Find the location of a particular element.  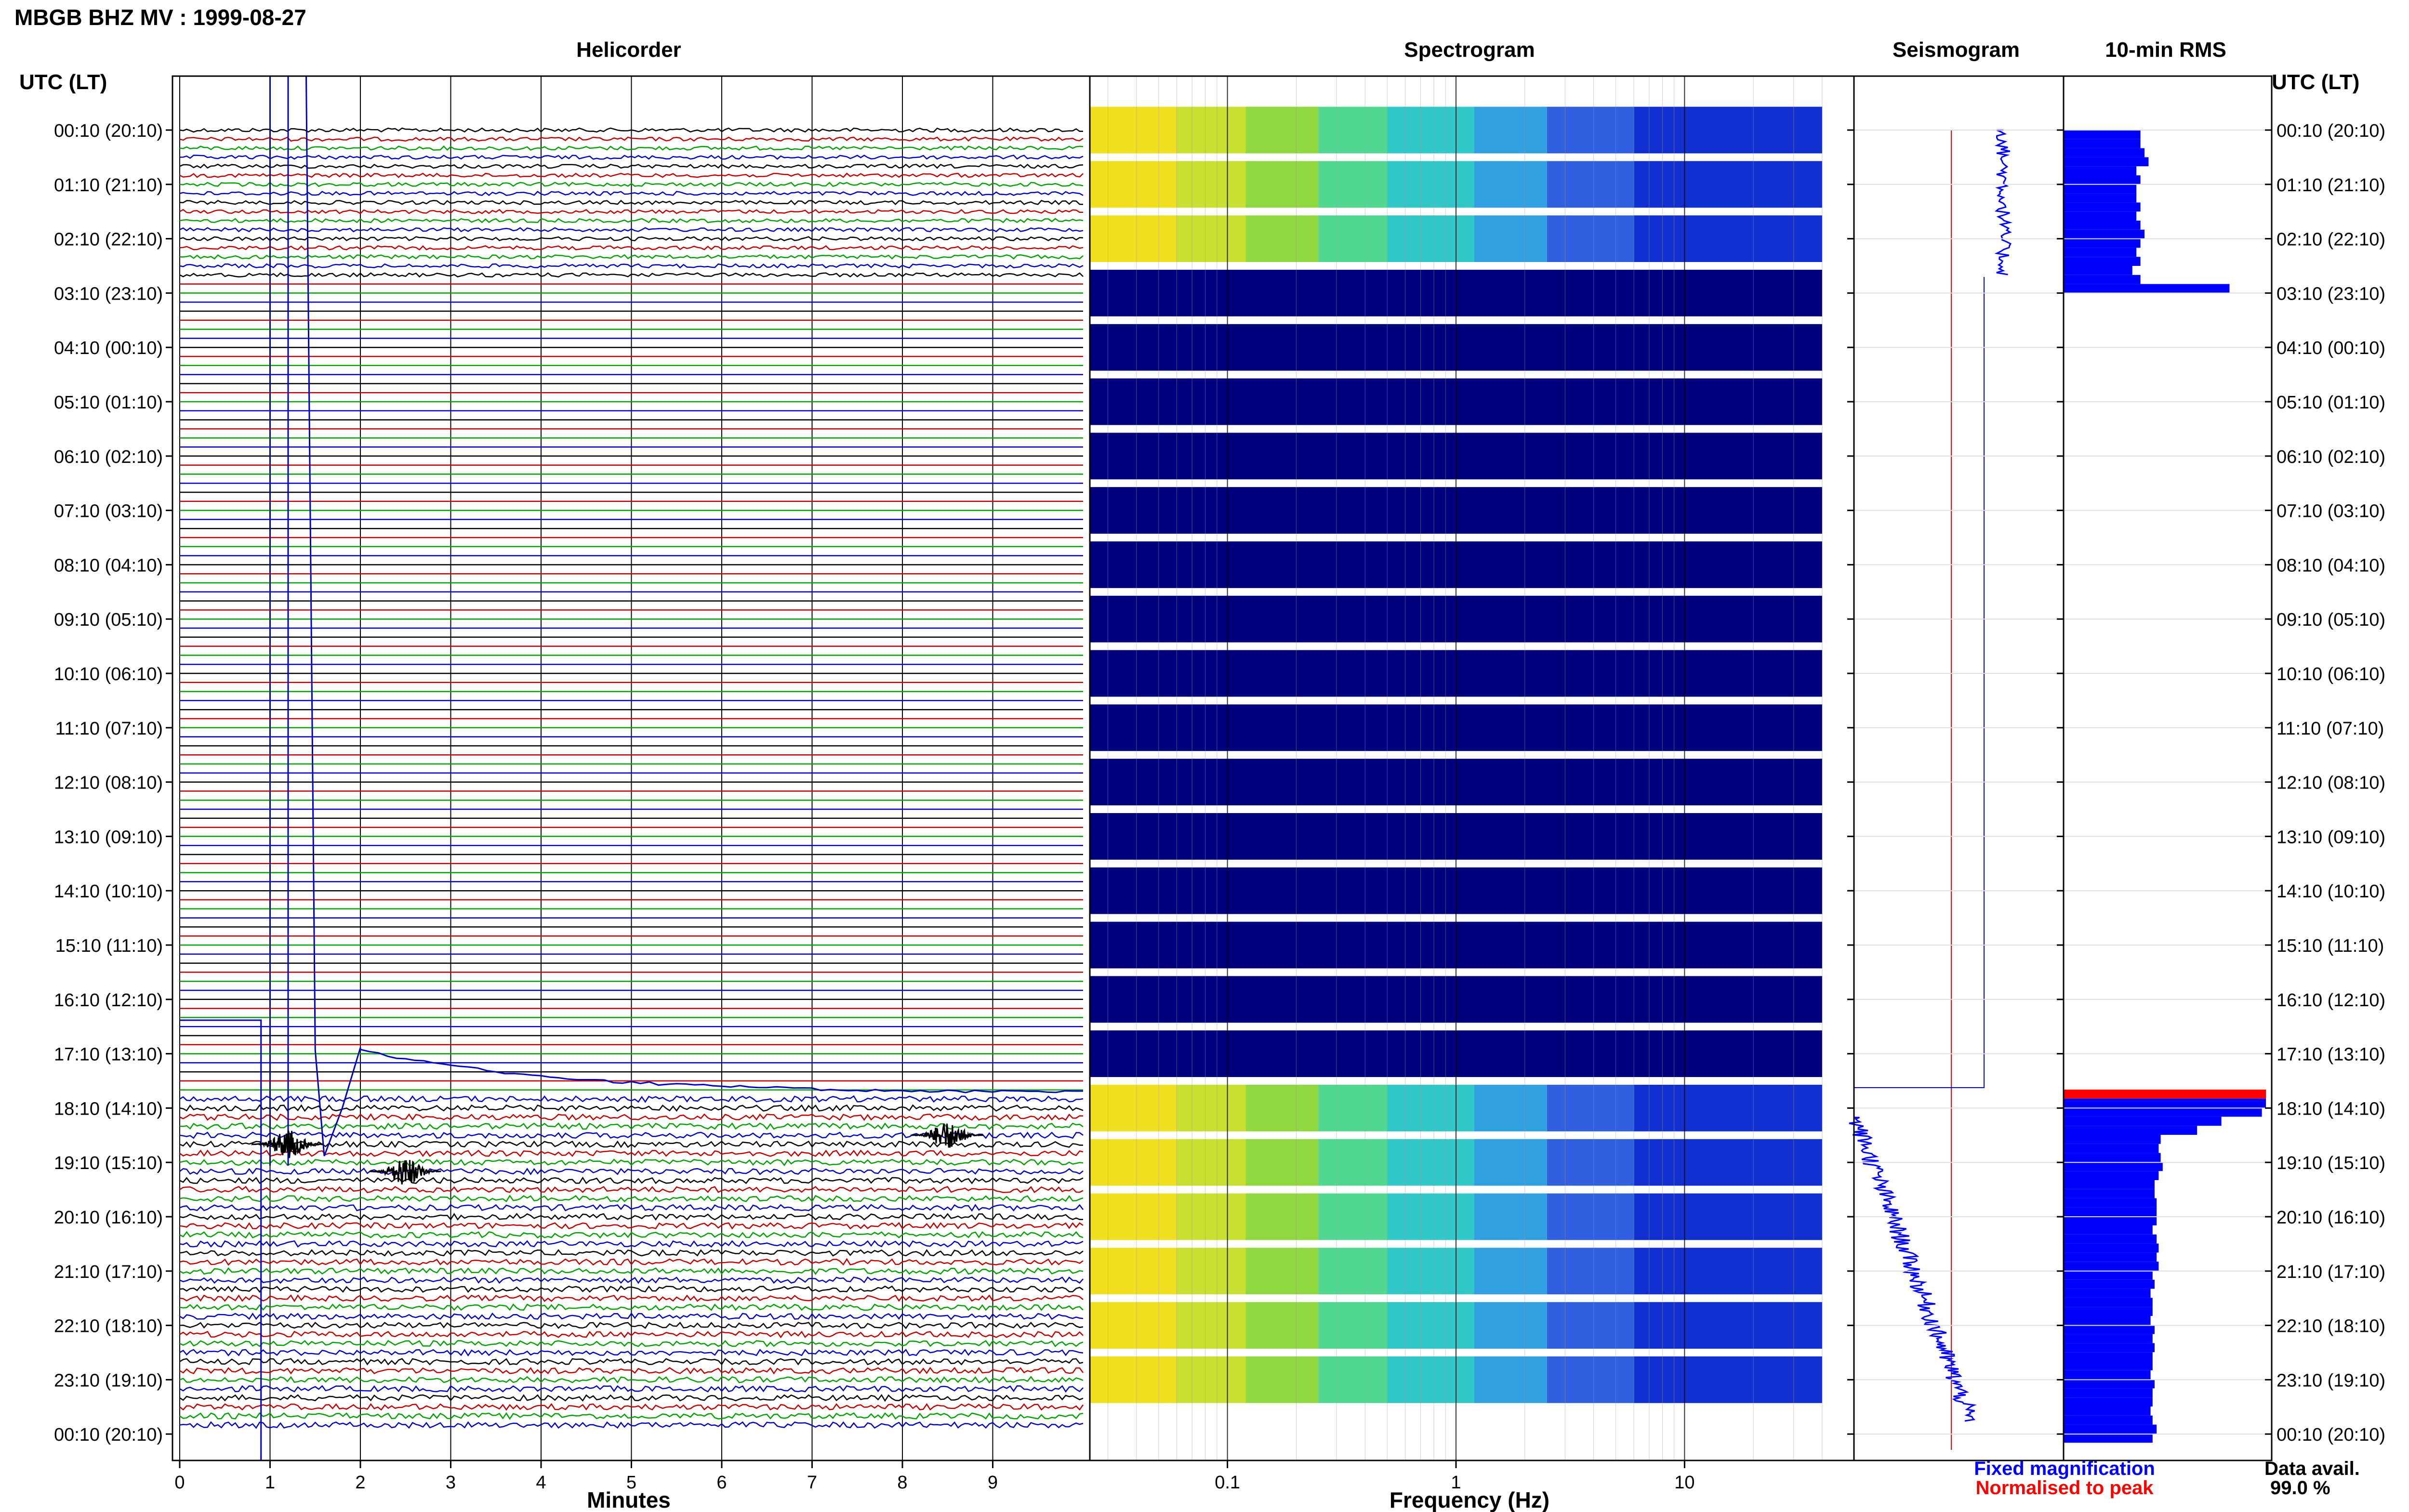

helicorder-title: Helicorder is located at coordinates (628, 50).